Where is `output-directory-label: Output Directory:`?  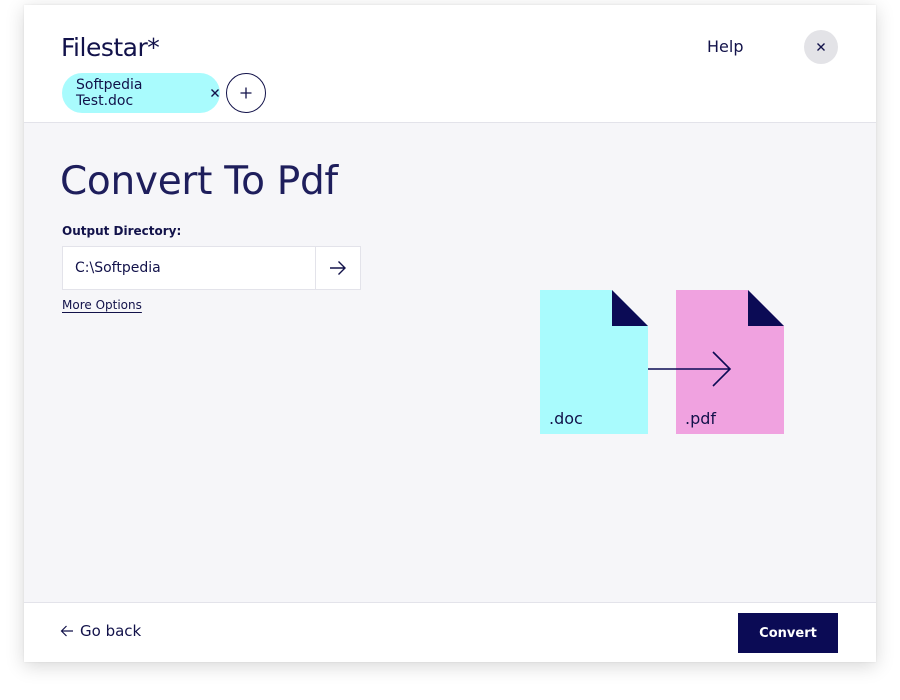 output-directory-label: Output Directory: is located at coordinates (122, 231).